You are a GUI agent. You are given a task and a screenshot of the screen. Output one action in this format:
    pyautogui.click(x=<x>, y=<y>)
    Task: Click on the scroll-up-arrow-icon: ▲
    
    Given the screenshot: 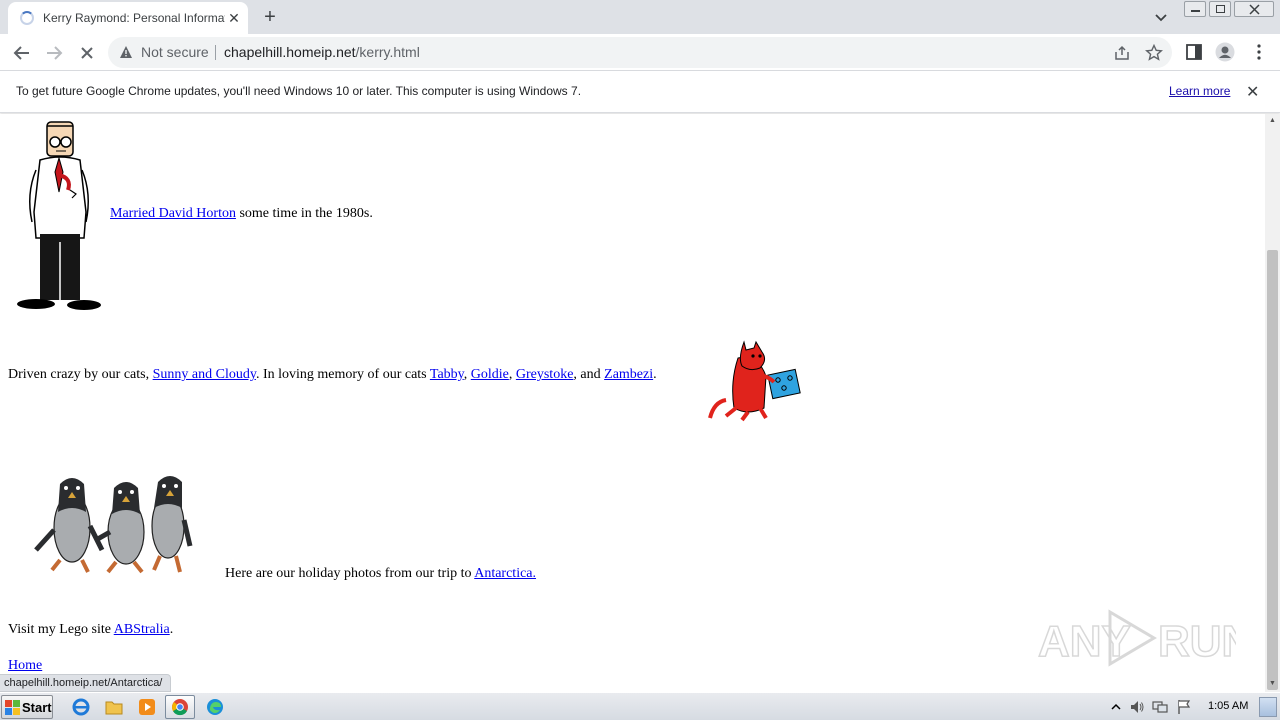 What is the action you would take?
    pyautogui.click(x=1272, y=121)
    